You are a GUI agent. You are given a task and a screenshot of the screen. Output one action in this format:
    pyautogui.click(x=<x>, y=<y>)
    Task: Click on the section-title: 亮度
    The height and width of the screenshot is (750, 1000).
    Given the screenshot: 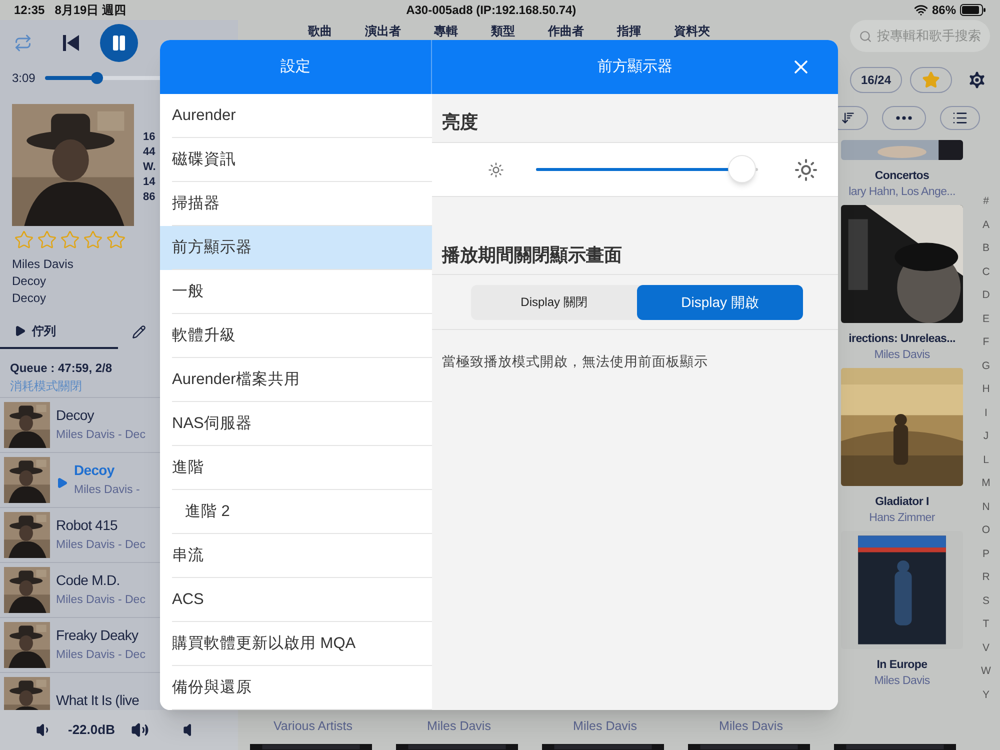 What is the action you would take?
    pyautogui.click(x=460, y=122)
    